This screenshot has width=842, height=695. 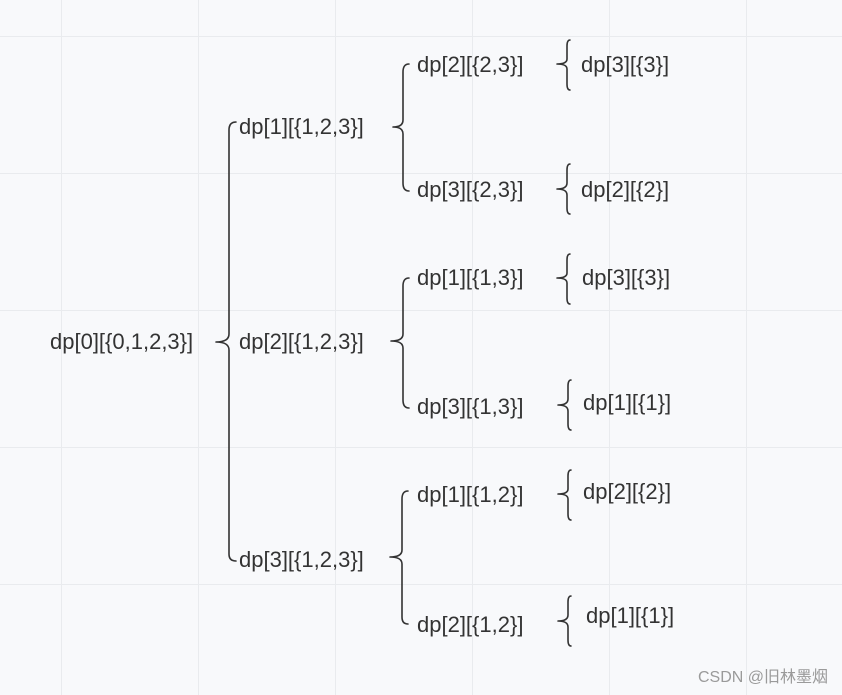 What do you see at coordinates (625, 189) in the screenshot?
I see `node-l3-a2: dp[2][{2}]` at bounding box center [625, 189].